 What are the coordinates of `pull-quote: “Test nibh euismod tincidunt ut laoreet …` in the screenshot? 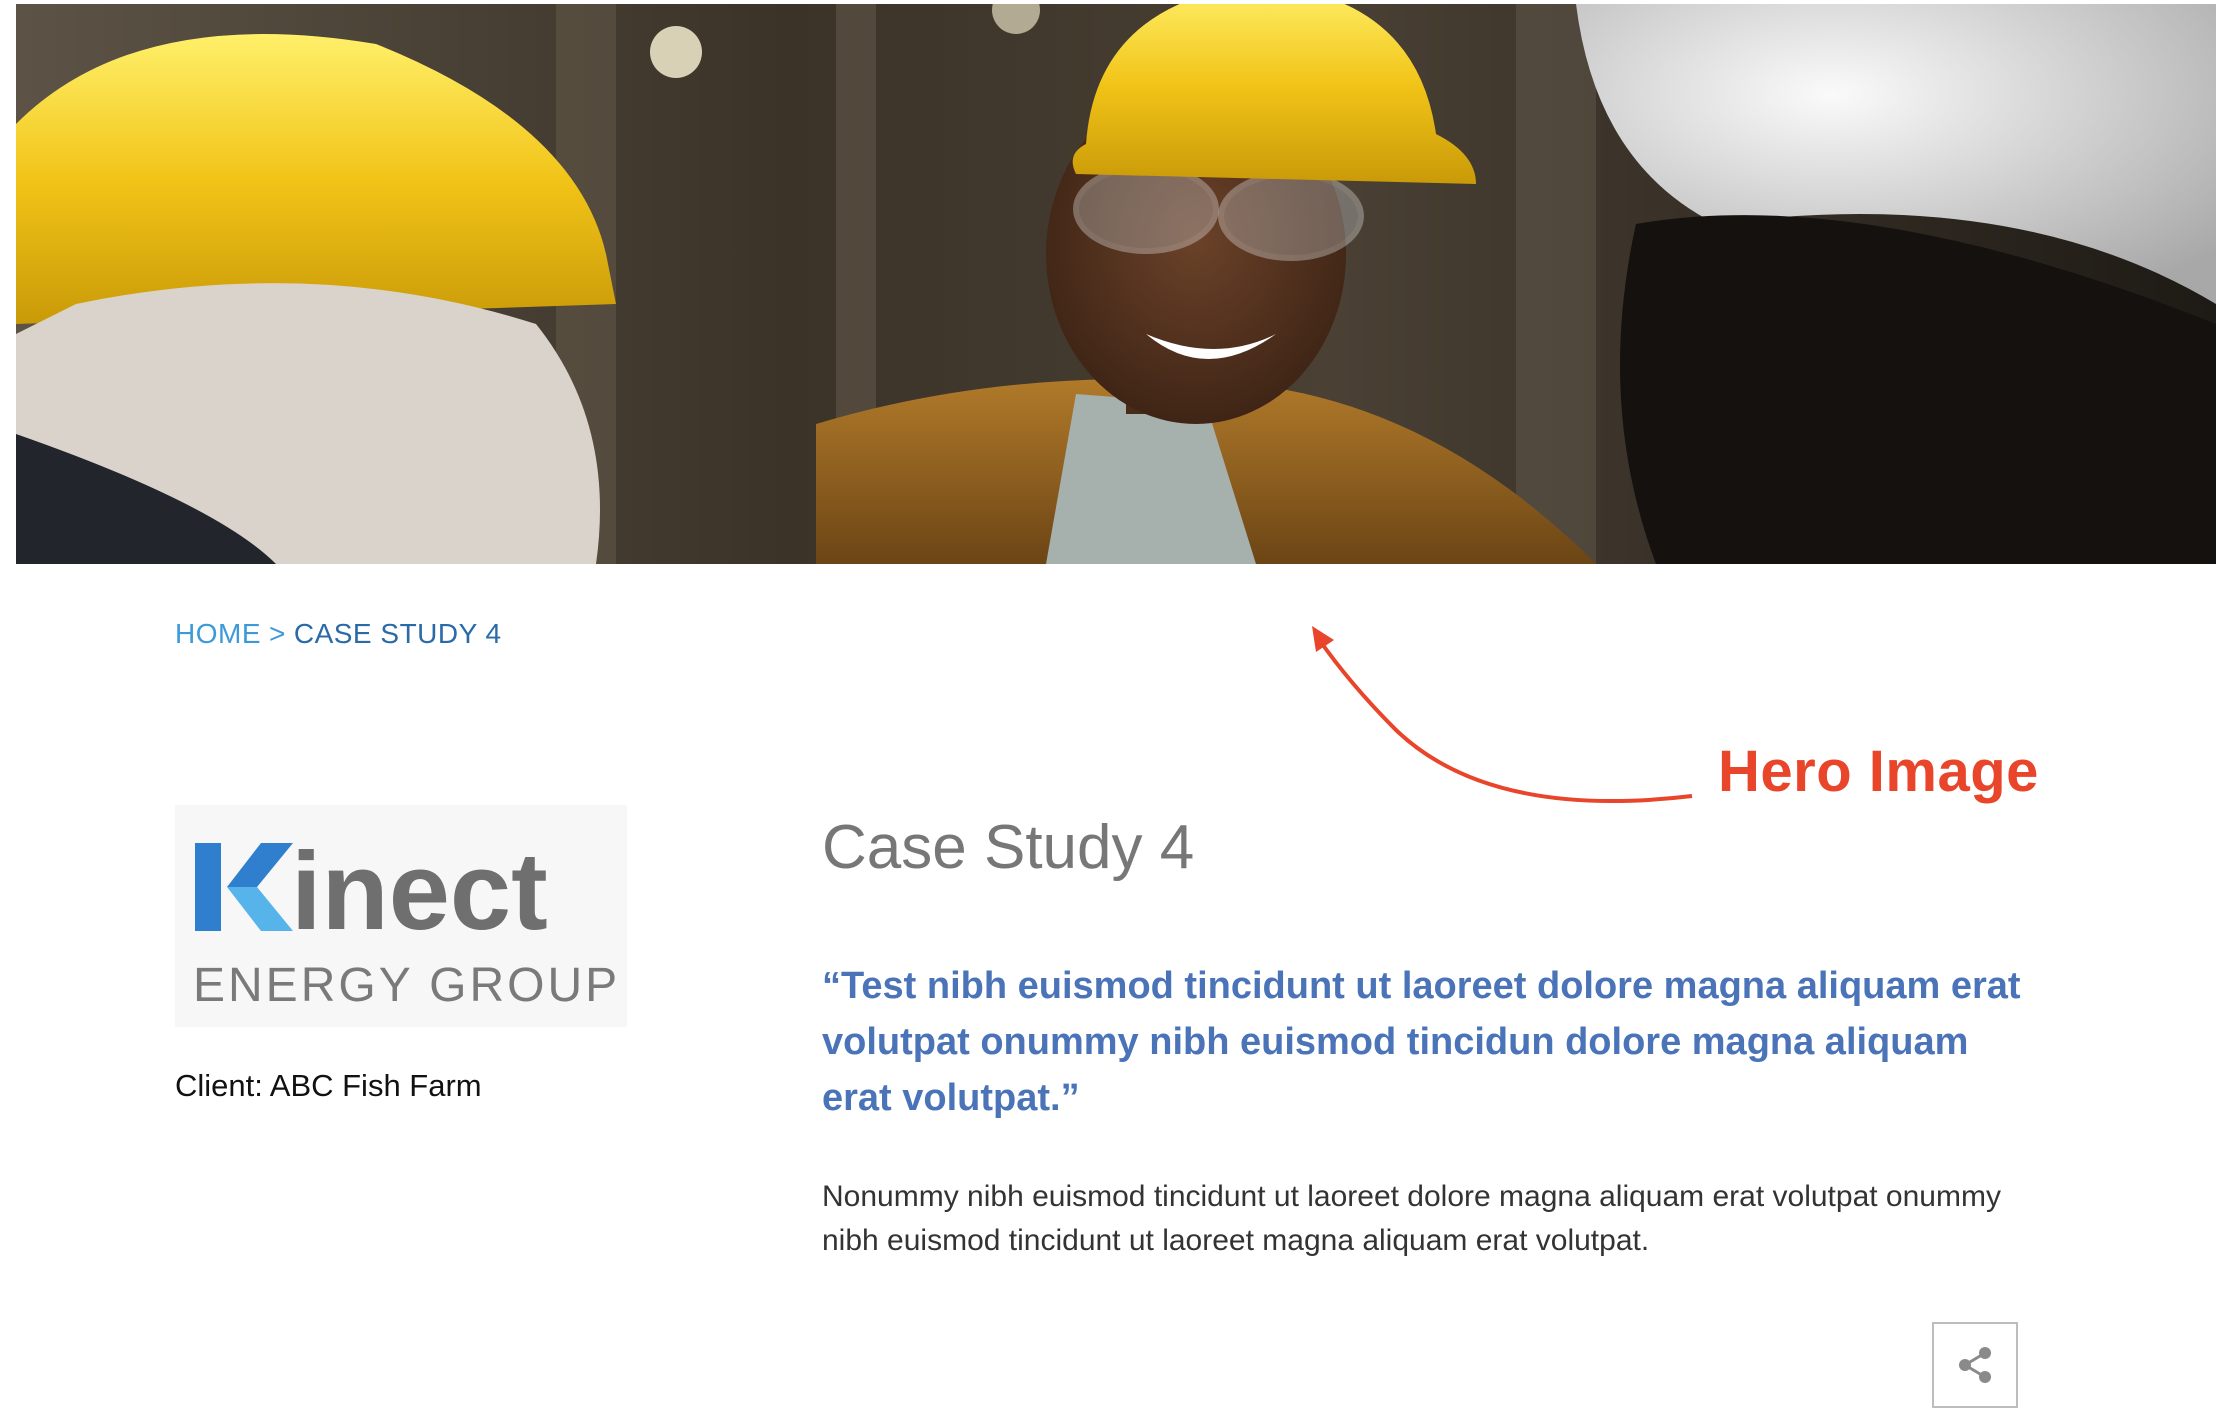 It's located at (1421, 1042).